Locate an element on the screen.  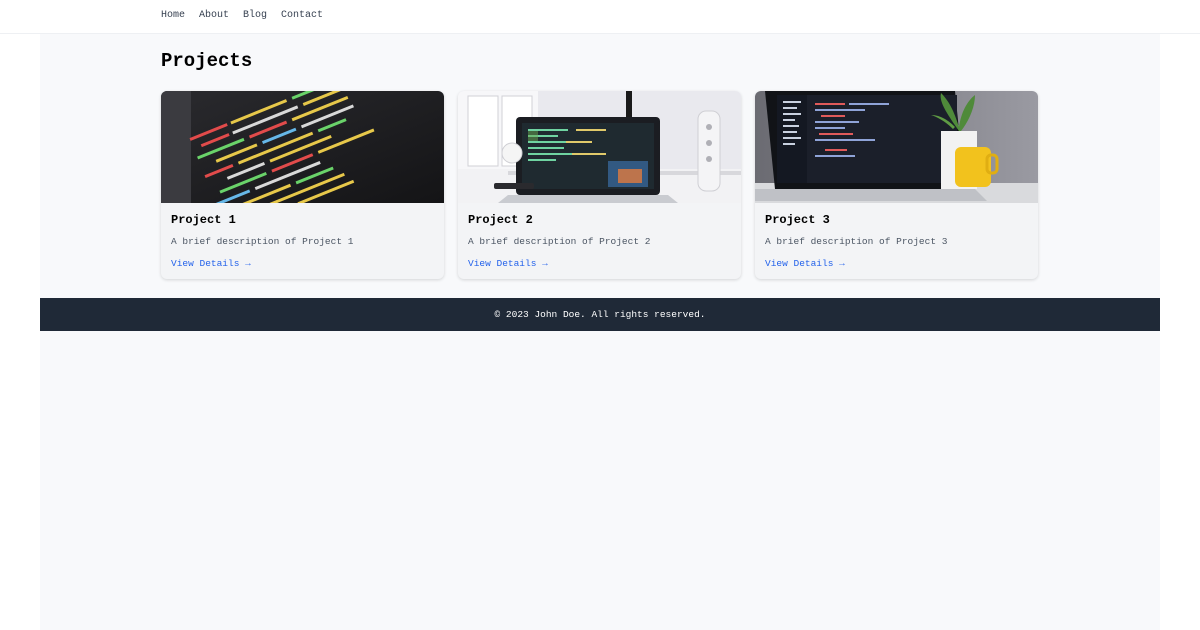
footer: © 2023 John Doe. All rights reserved. is located at coordinates (600, 314).